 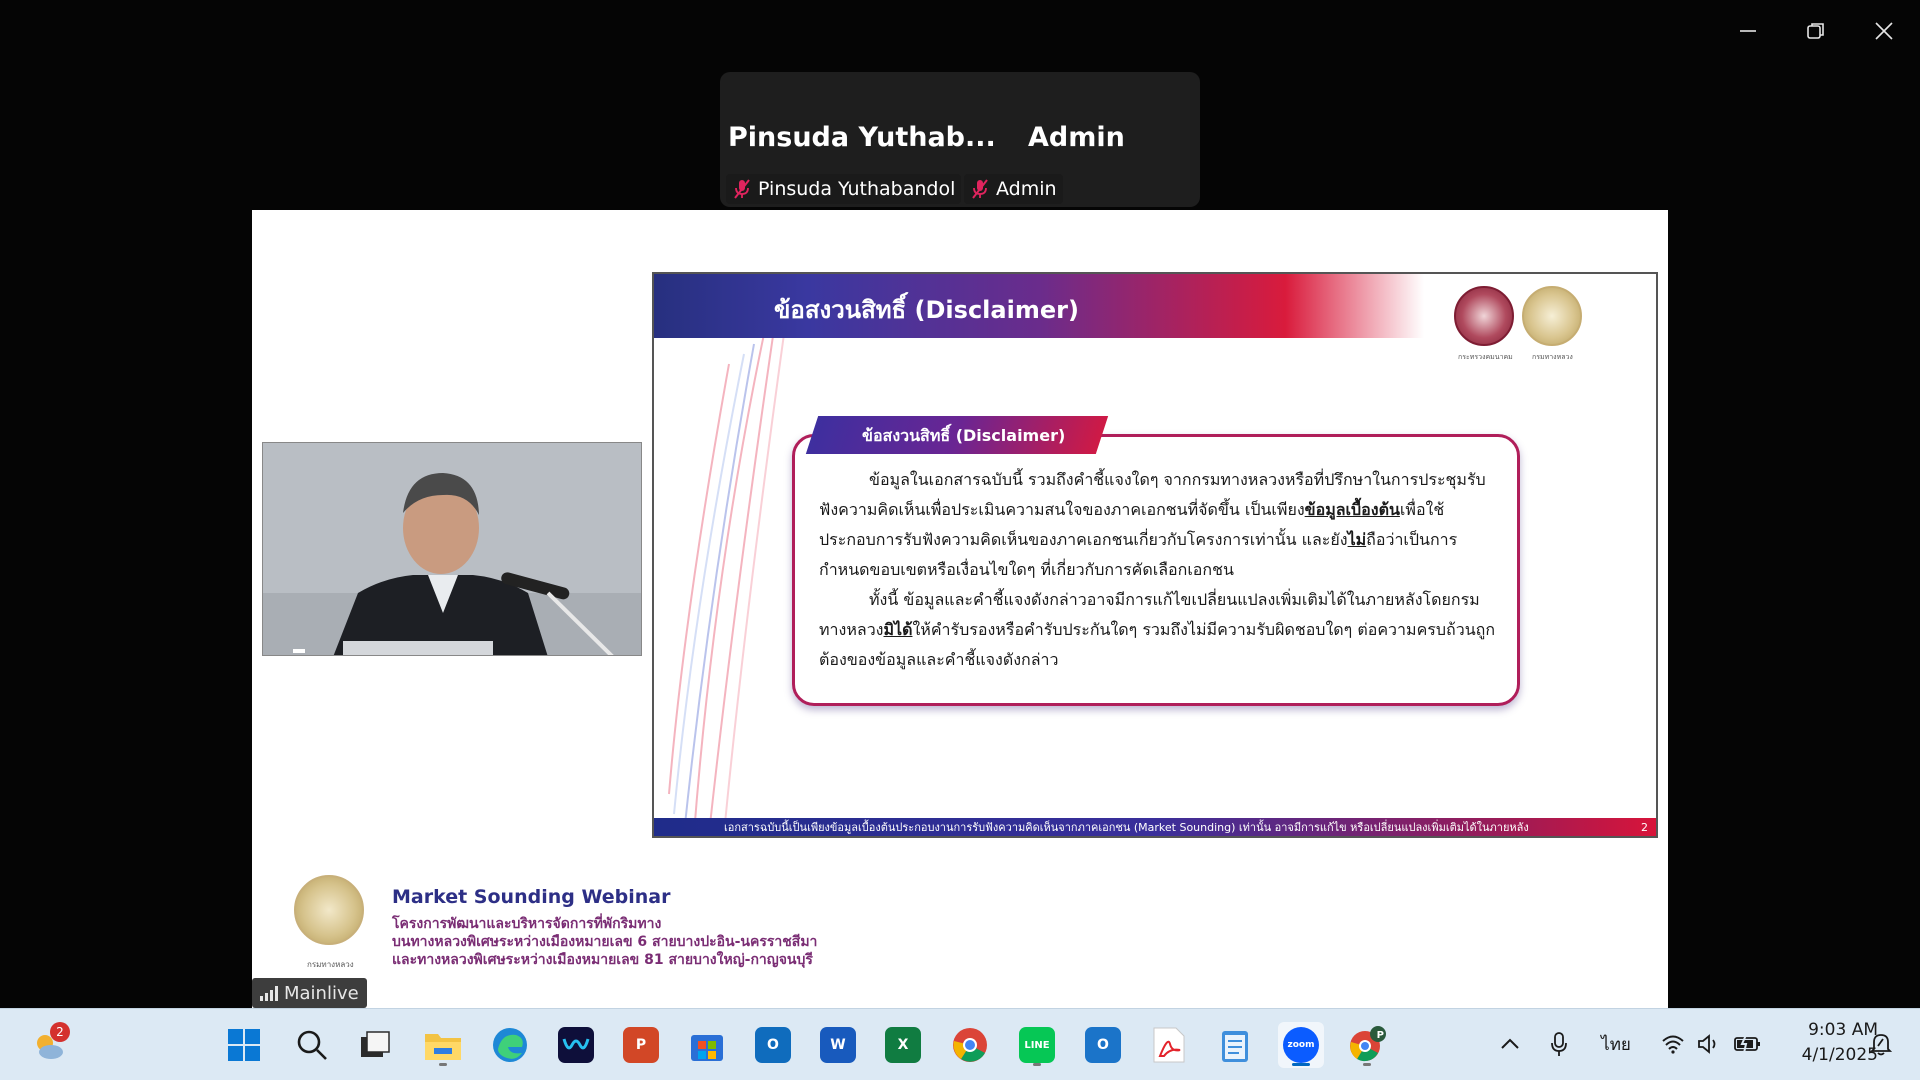 What do you see at coordinates (898, 629) in the screenshot?
I see `disclaimer-emphasis: มิได้` at bounding box center [898, 629].